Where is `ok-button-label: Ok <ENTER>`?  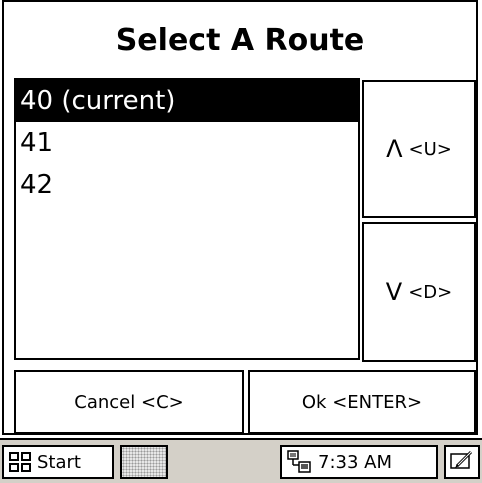 ok-button-label: Ok <ENTER> is located at coordinates (362, 402).